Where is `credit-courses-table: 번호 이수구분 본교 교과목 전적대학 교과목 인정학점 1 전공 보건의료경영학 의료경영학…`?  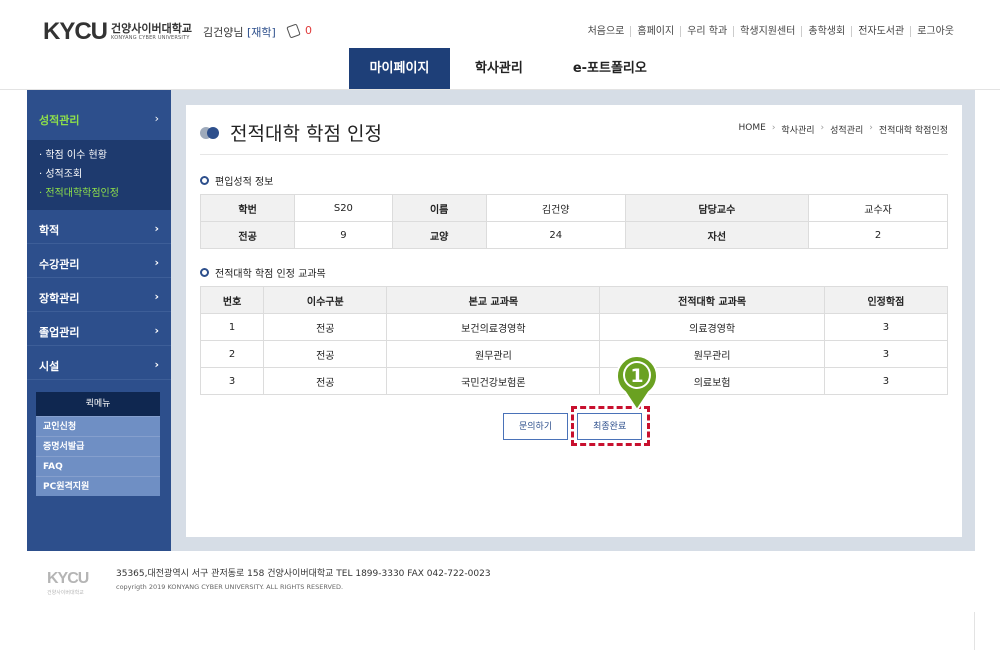
credit-courses-table: 번호 이수구분 본교 교과목 전적대학 교과목 인정학점 1 전공 보건의료경영학 의료경영학… is located at coordinates (574, 340).